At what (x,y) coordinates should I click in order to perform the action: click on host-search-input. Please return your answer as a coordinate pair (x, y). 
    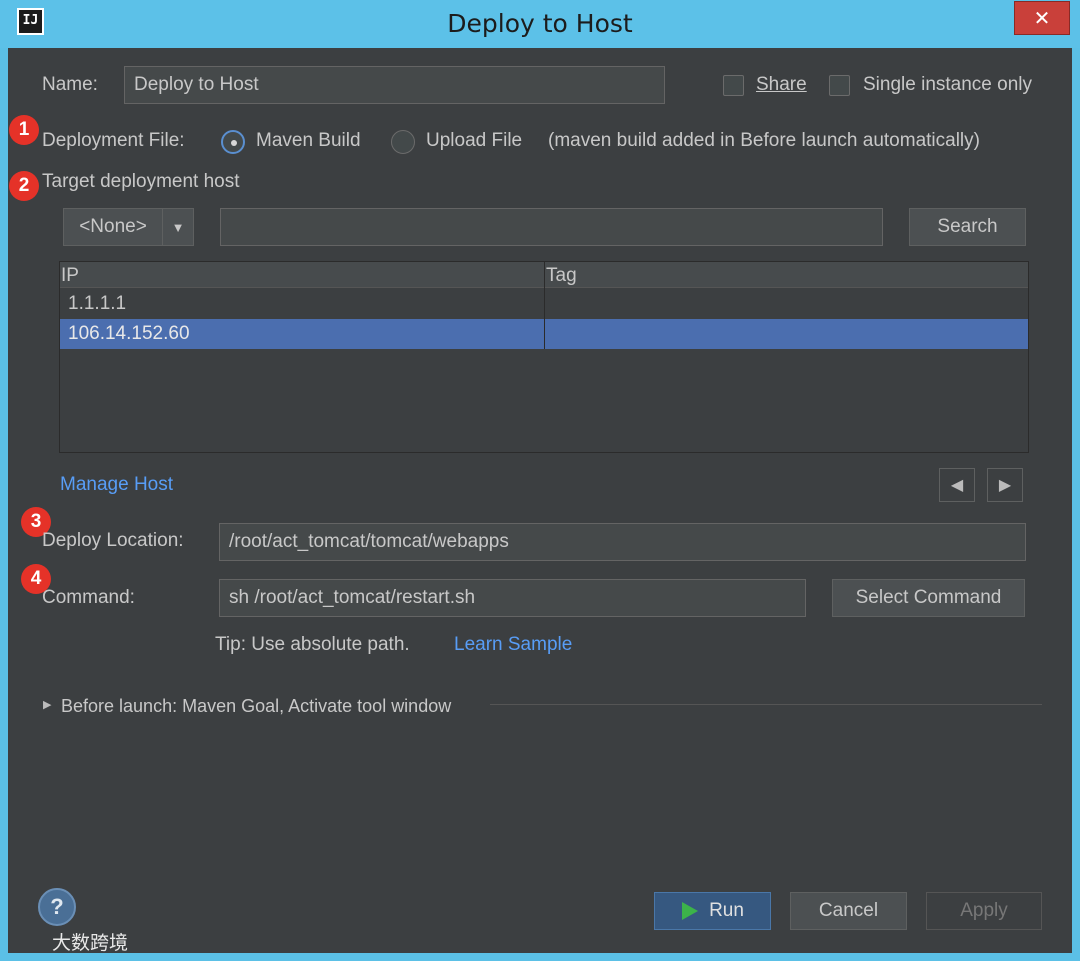
    Looking at the image, I should click on (551, 227).